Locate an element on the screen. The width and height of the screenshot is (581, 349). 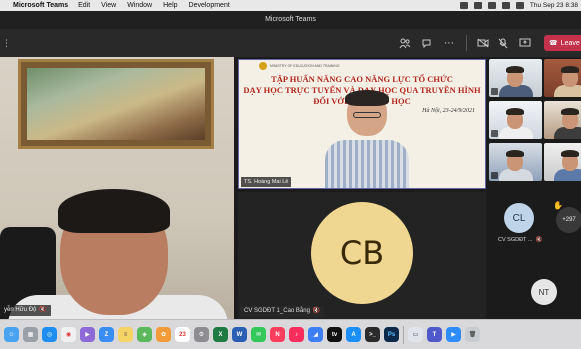
zalo-icon: Z is located at coordinates (106, 334).